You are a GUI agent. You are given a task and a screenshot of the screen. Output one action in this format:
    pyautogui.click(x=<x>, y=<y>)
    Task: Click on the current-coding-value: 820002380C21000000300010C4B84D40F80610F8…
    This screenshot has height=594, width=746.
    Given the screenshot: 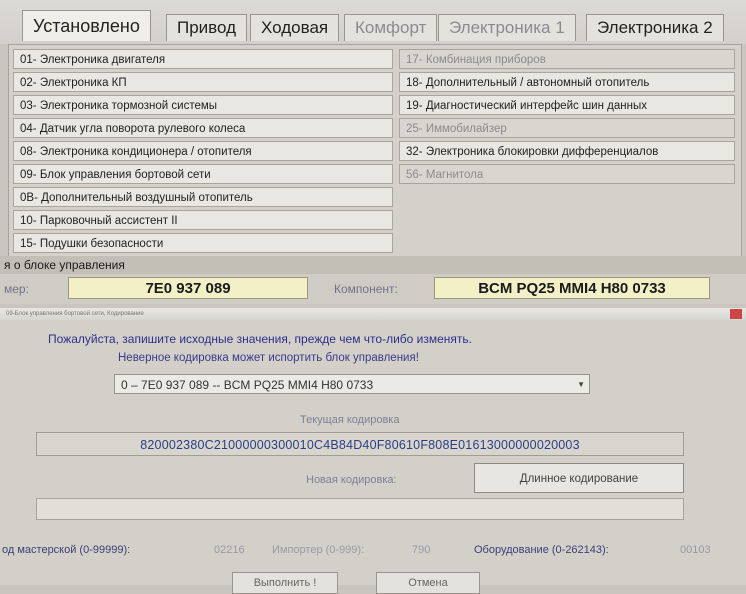 What is the action you would take?
    pyautogui.click(x=360, y=444)
    